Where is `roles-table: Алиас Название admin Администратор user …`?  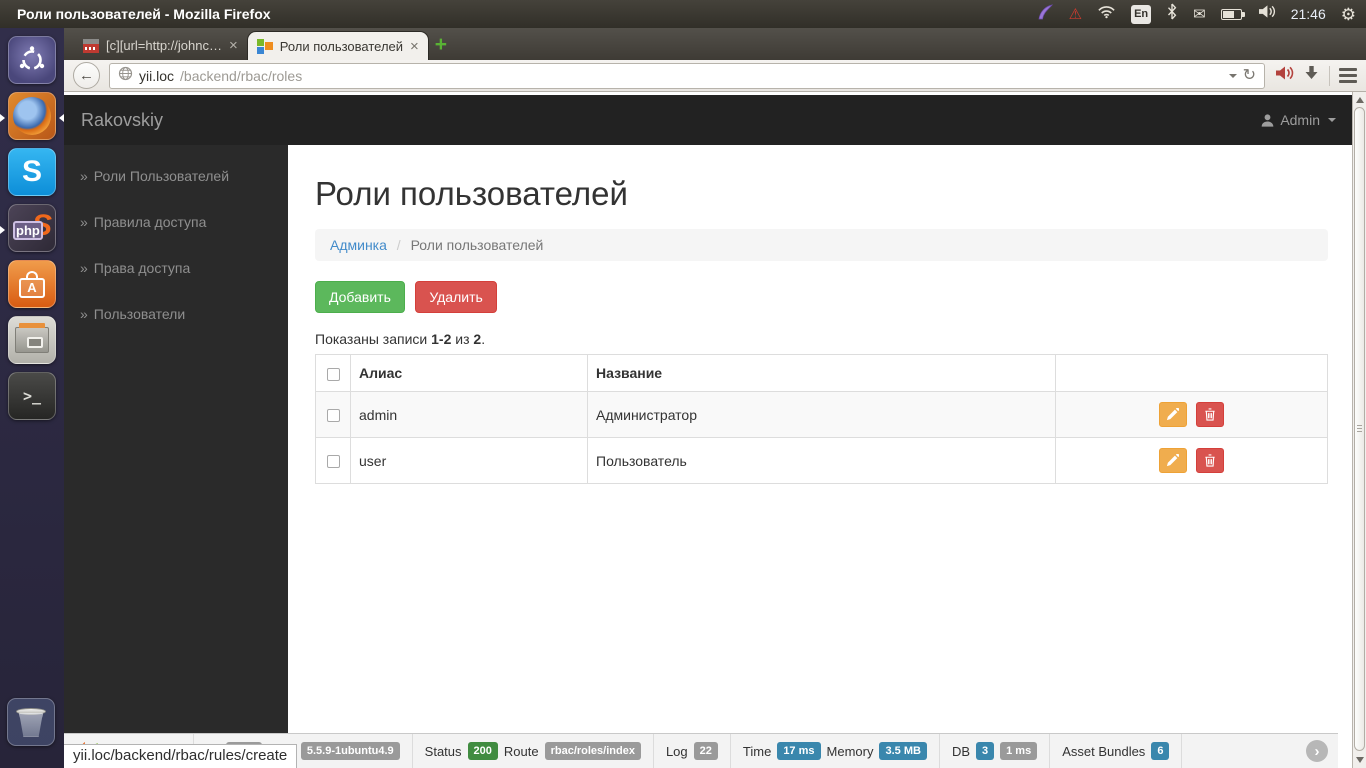
roles-table: Алиас Название admin Администратор user … is located at coordinates (821, 419).